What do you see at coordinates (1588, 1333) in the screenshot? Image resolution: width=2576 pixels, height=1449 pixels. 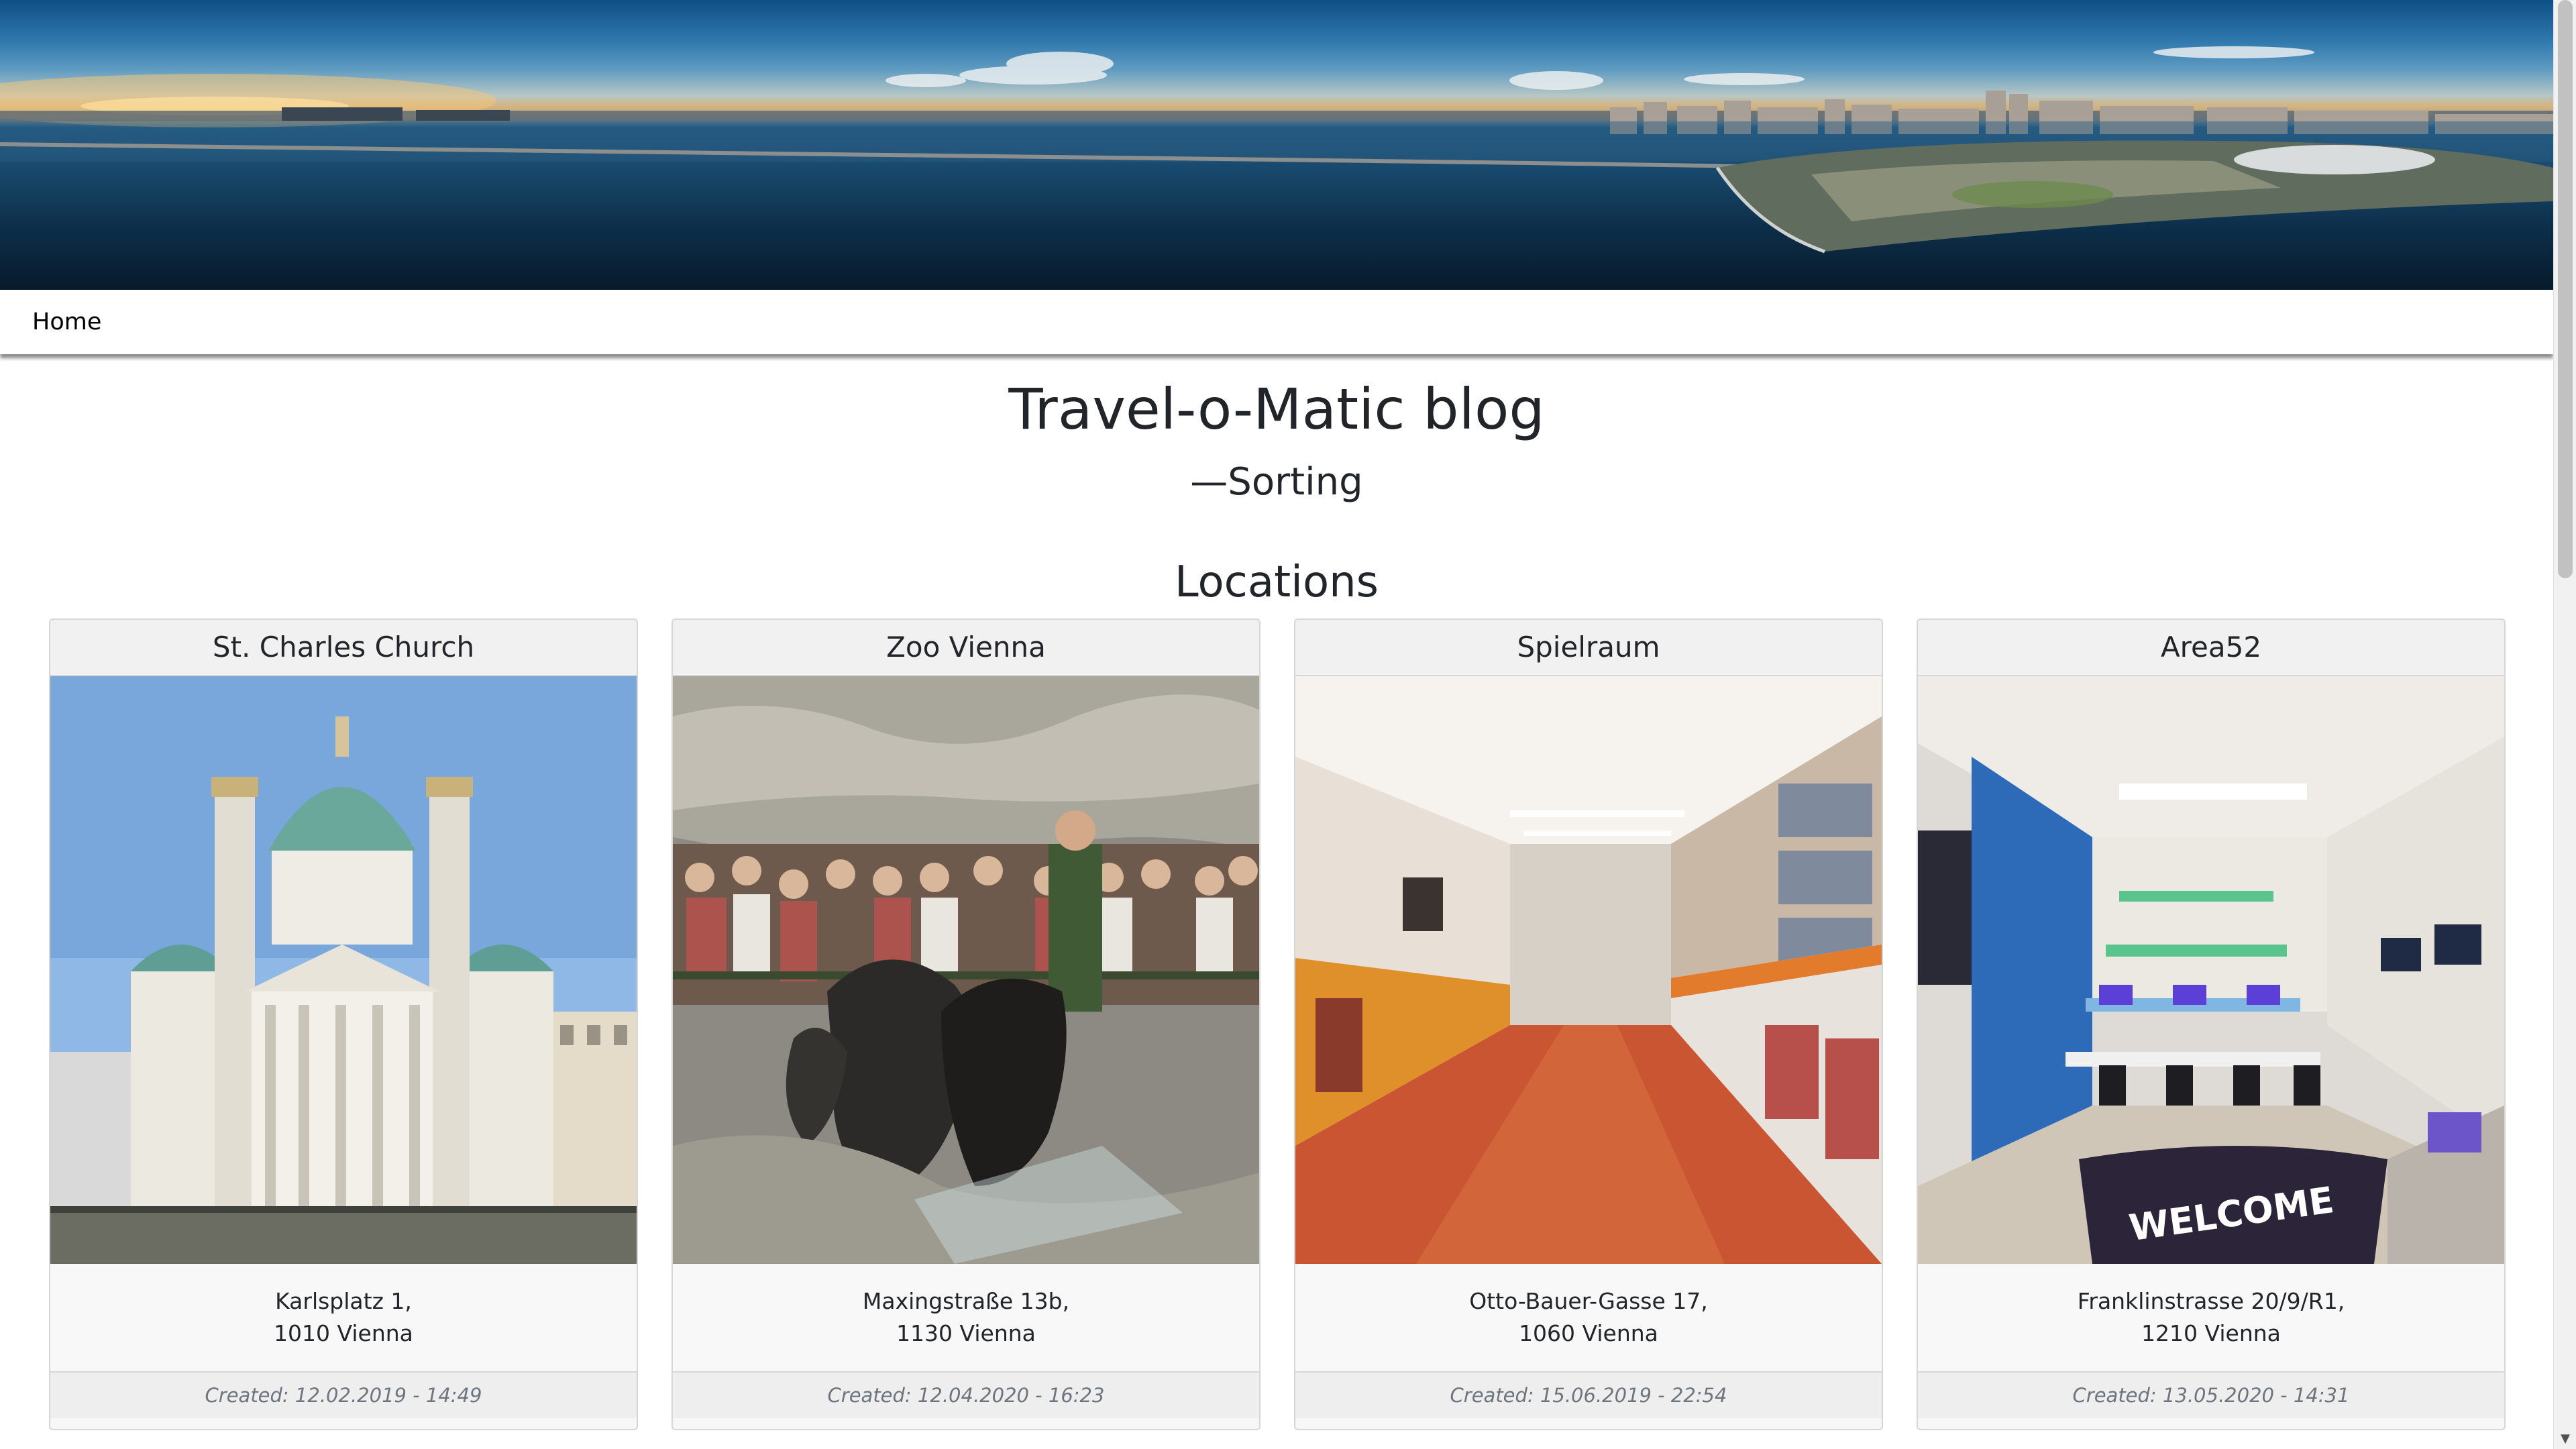 I see `address-city: 1060 Vienna` at bounding box center [1588, 1333].